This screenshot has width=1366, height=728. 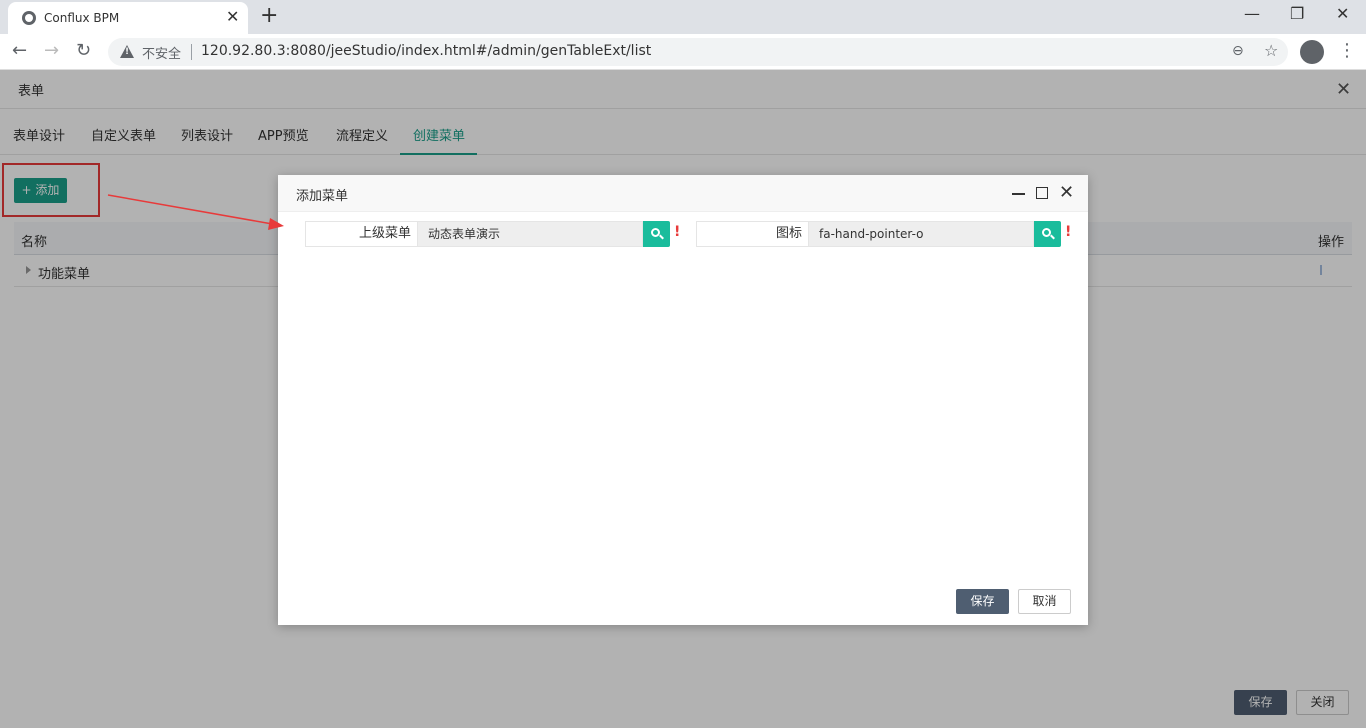 What do you see at coordinates (1342, 14) in the screenshot?
I see `close-window-icon: ✕` at bounding box center [1342, 14].